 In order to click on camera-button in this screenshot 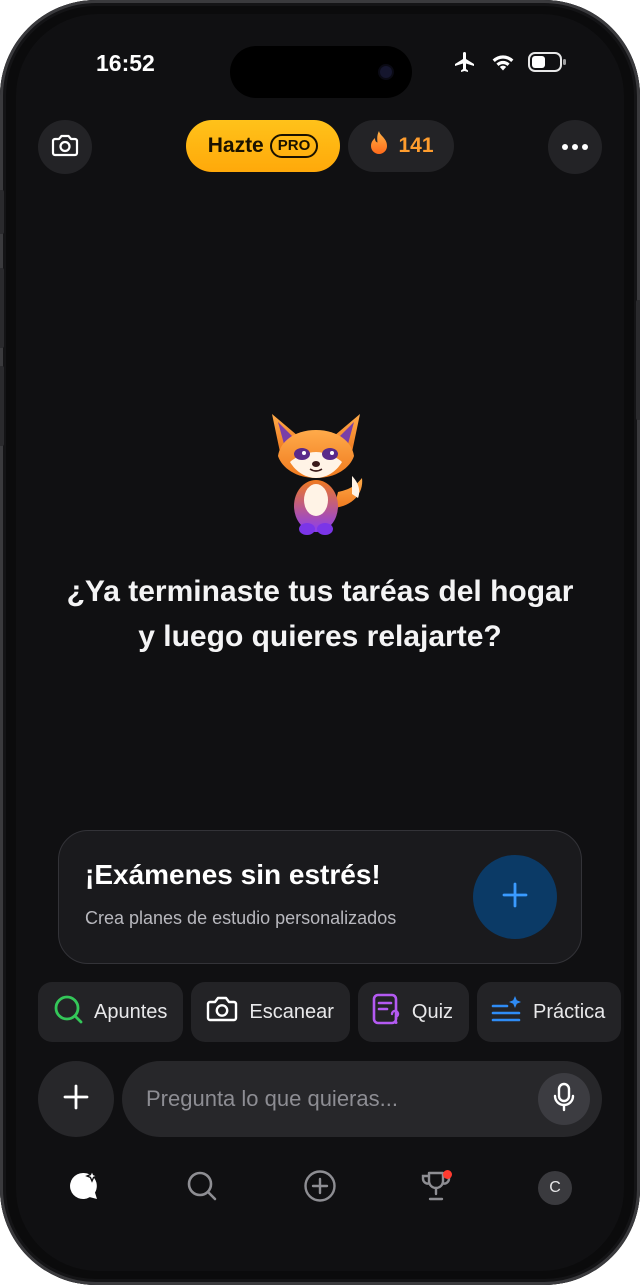, I will do `click(65, 147)`.